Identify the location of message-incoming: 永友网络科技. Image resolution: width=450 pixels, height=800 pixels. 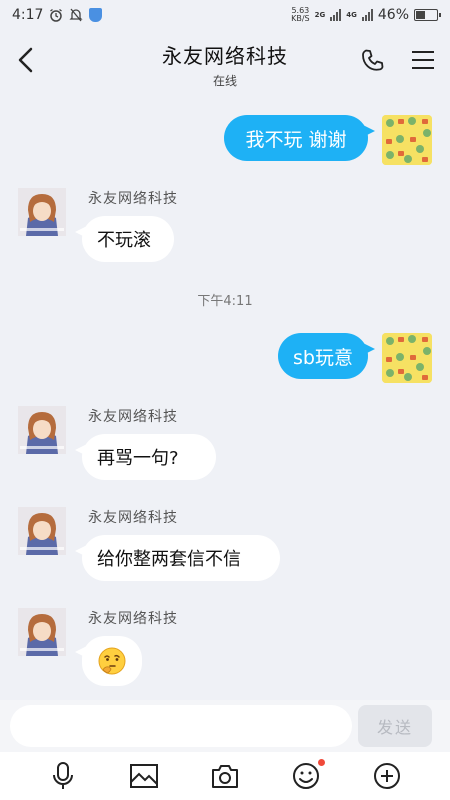
(225, 649).